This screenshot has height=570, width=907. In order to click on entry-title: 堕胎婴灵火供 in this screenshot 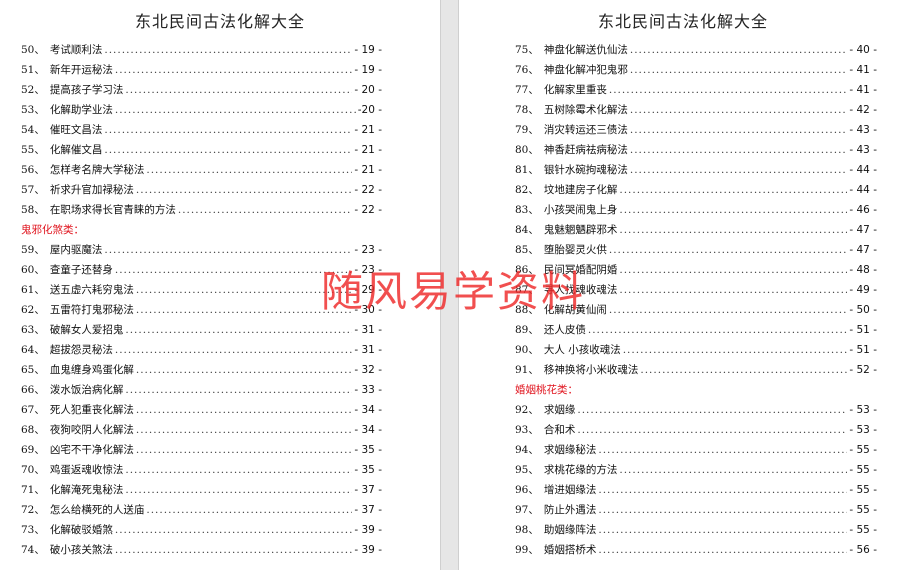, I will do `click(575, 250)`.